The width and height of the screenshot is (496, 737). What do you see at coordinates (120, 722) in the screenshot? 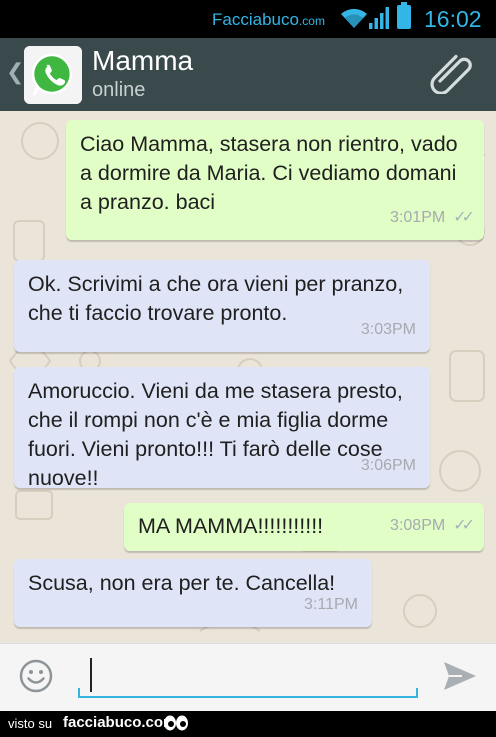
I see `watermark-site: facciabuco.com` at bounding box center [120, 722].